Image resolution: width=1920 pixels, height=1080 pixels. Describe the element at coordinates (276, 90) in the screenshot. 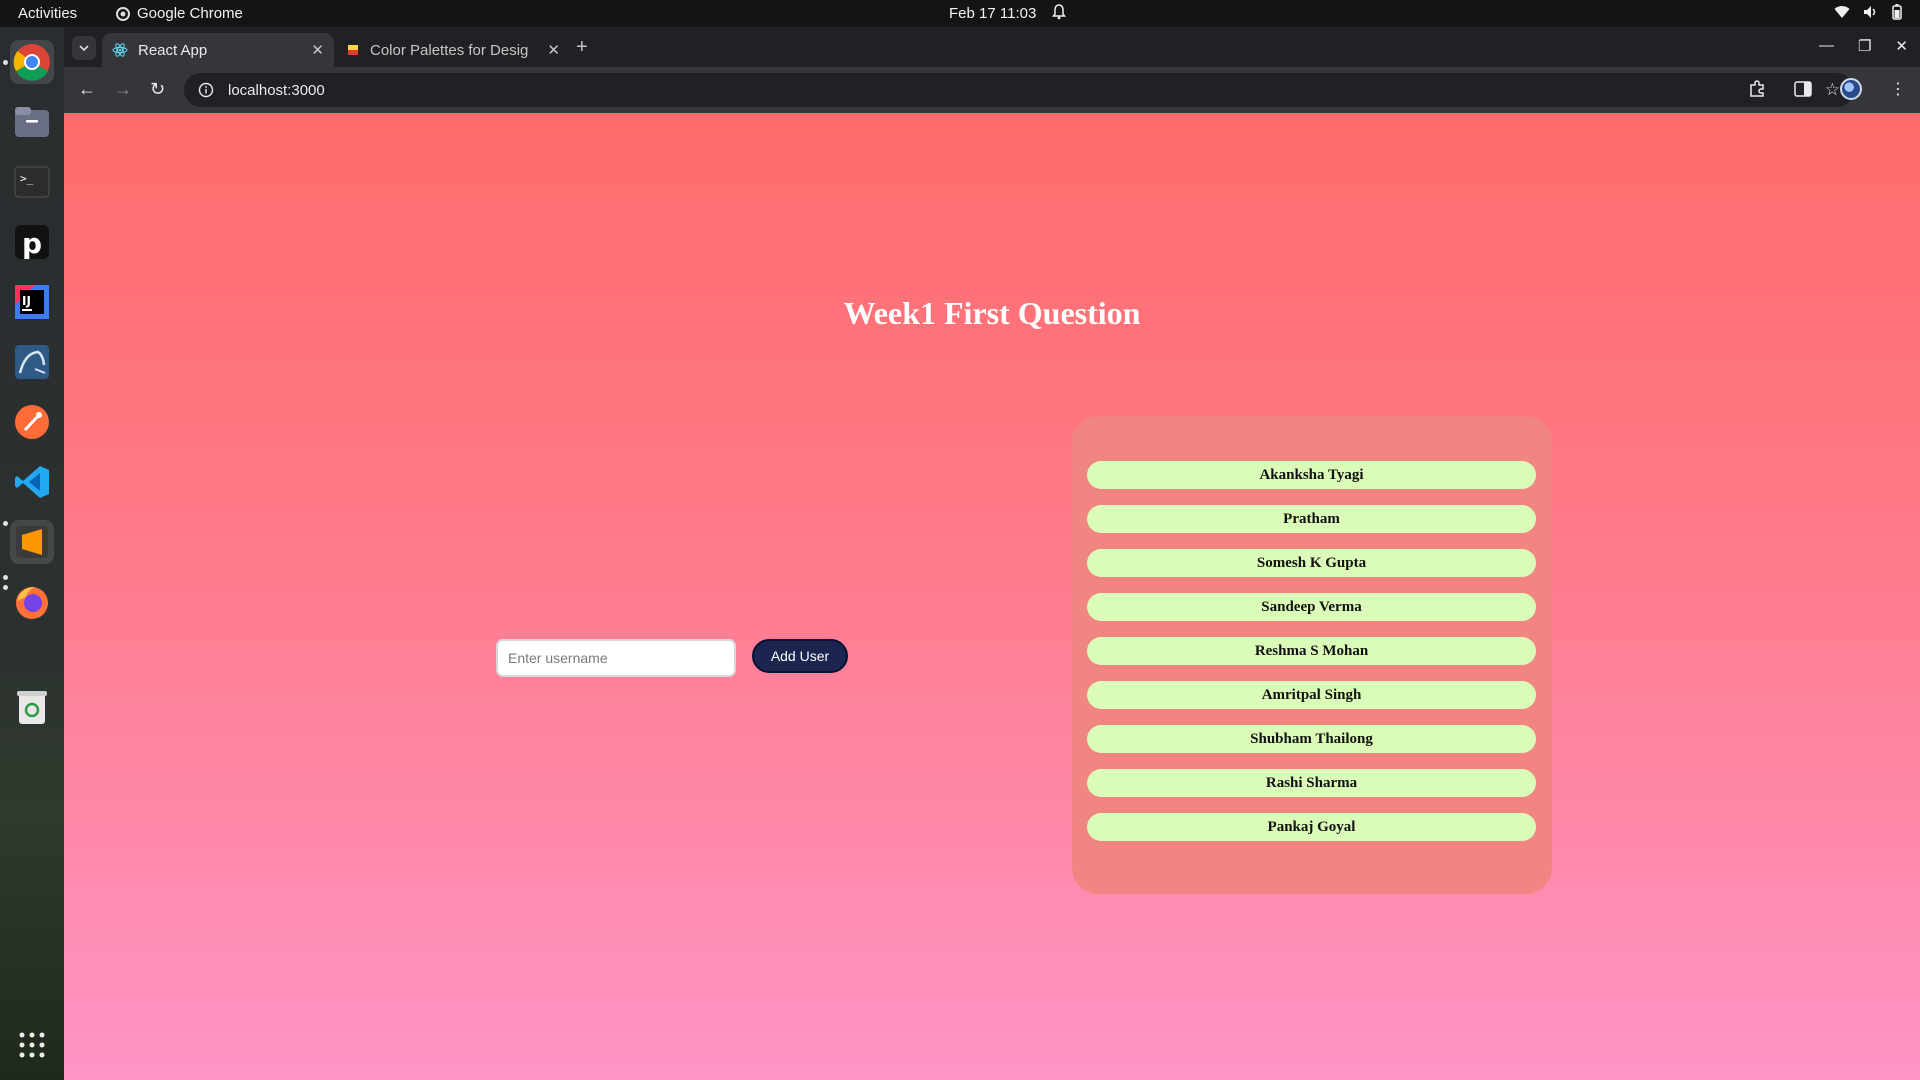

I see `url-text: localhost:3000` at that location.